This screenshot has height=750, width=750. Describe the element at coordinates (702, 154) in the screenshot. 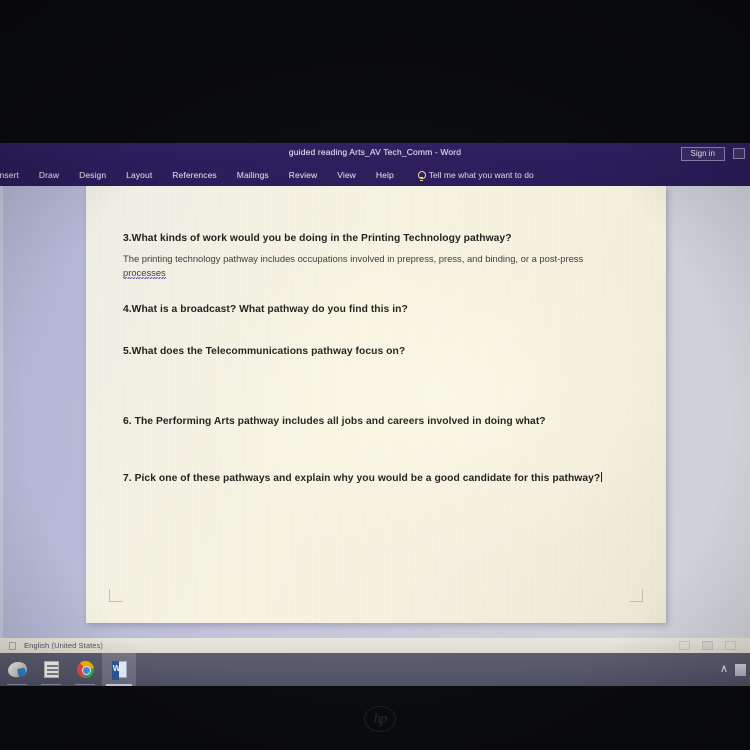

I see `sign-in-button: Sign in` at that location.